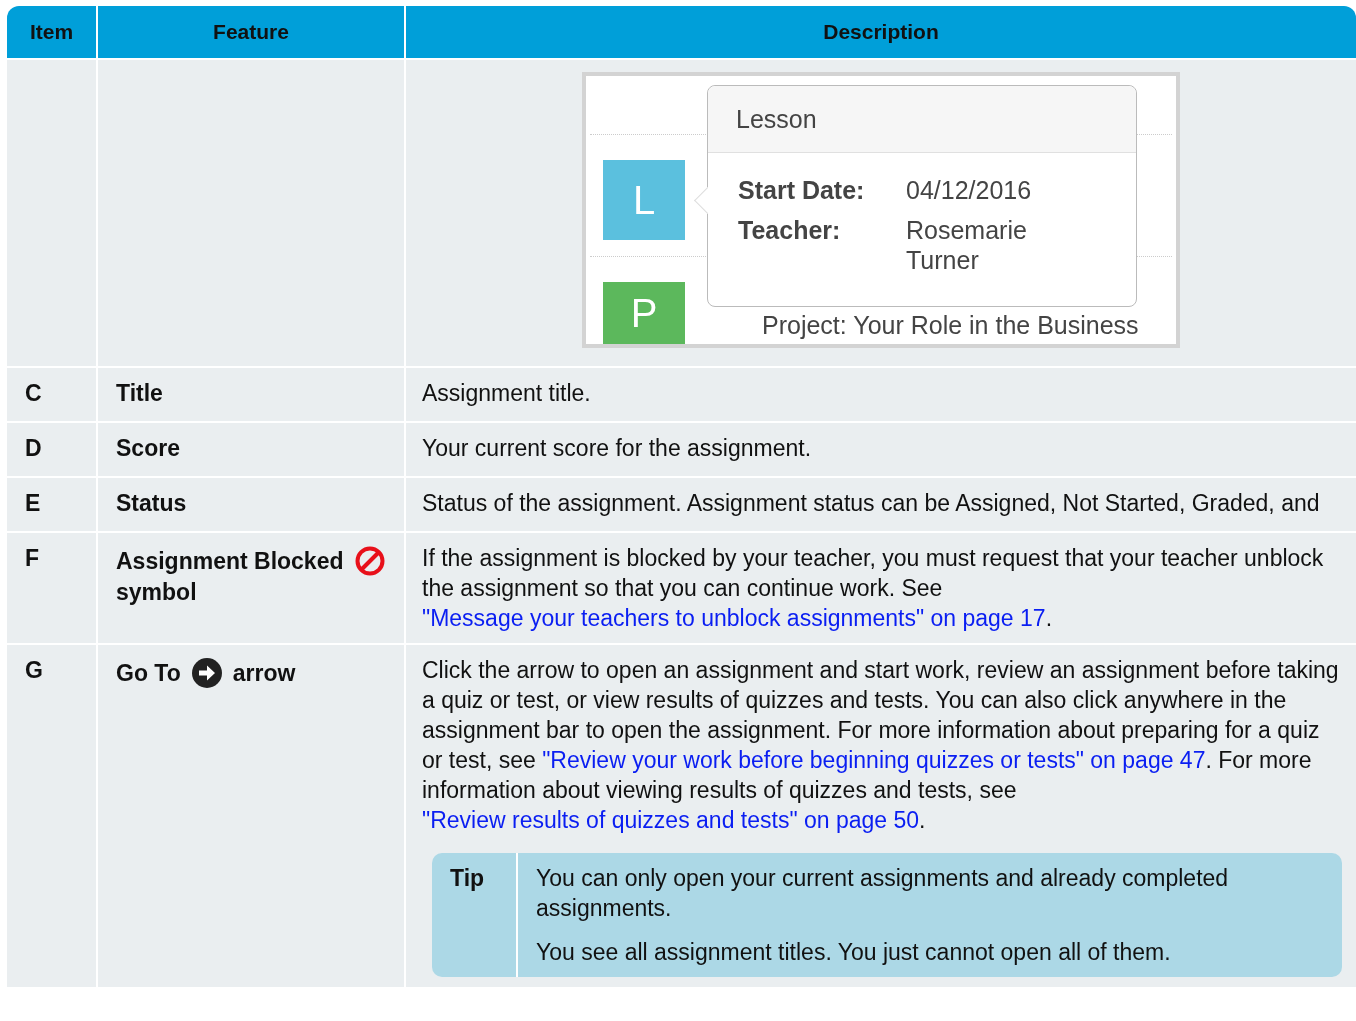 The image size is (1356, 1021). What do you see at coordinates (617, 448) in the screenshot?
I see `description-text: Your current score for the assignment.` at bounding box center [617, 448].